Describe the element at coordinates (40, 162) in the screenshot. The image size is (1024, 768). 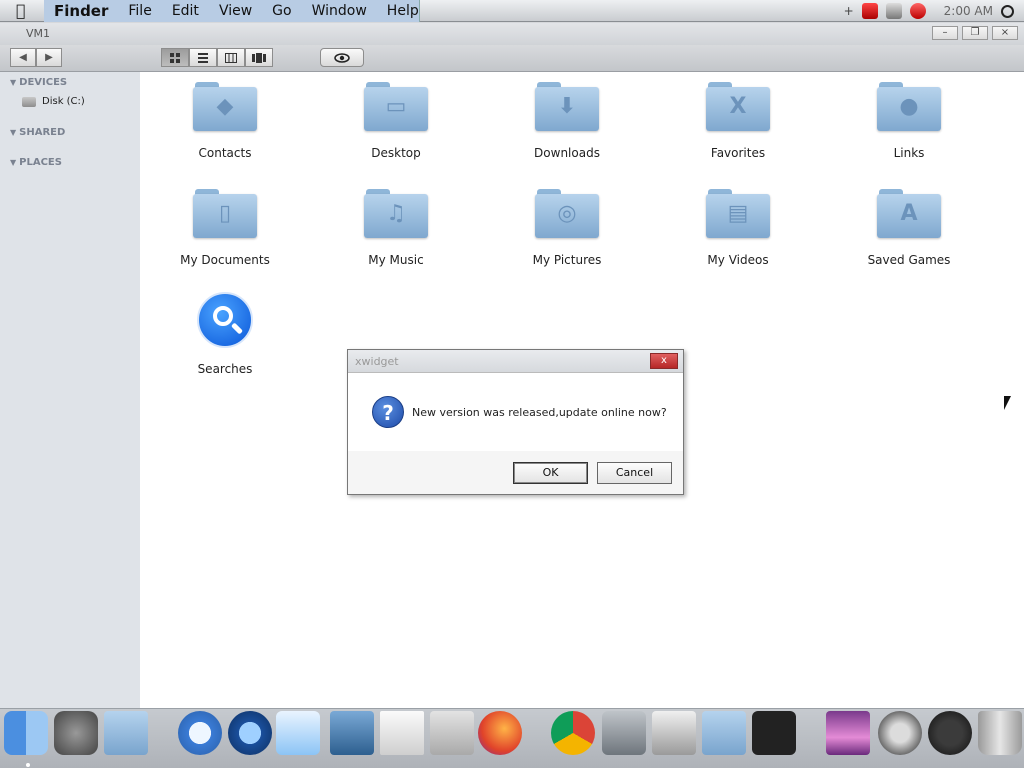
I see `sidebar-heading-places: PLACES` at that location.